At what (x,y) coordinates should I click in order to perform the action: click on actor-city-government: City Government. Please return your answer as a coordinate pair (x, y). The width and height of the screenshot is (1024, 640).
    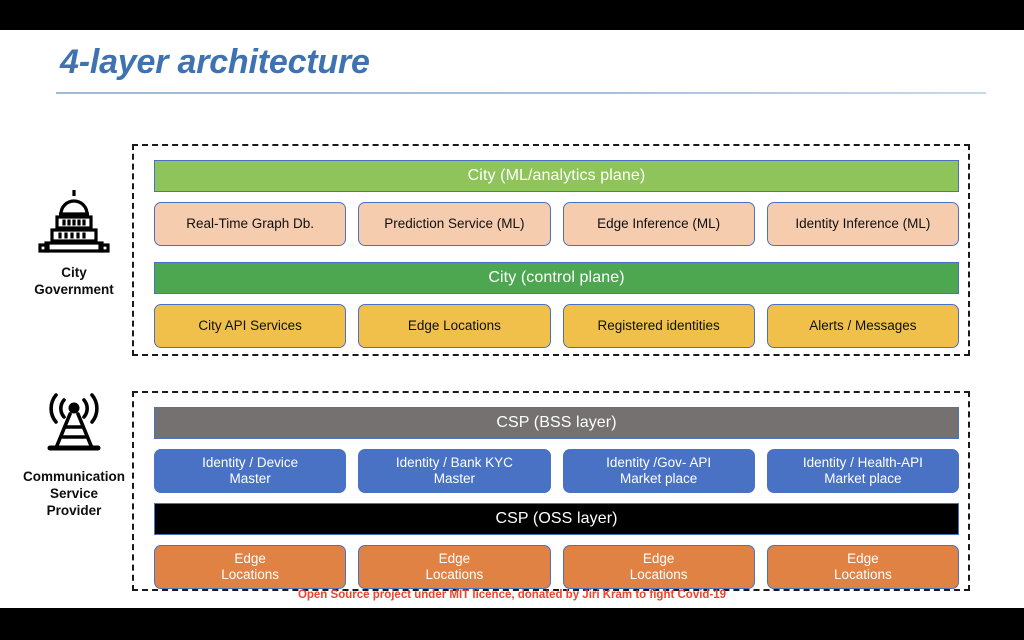
    Looking at the image, I should click on (74, 242).